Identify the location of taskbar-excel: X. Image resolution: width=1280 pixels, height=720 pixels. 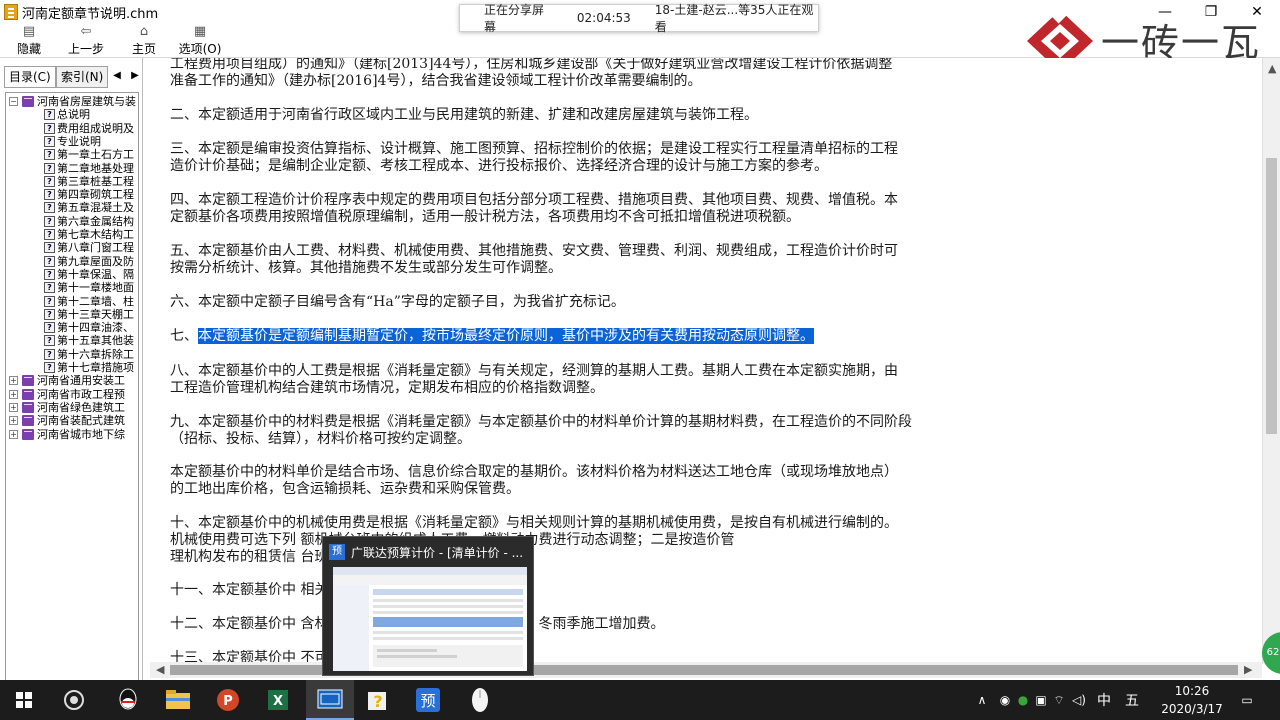
(278, 700).